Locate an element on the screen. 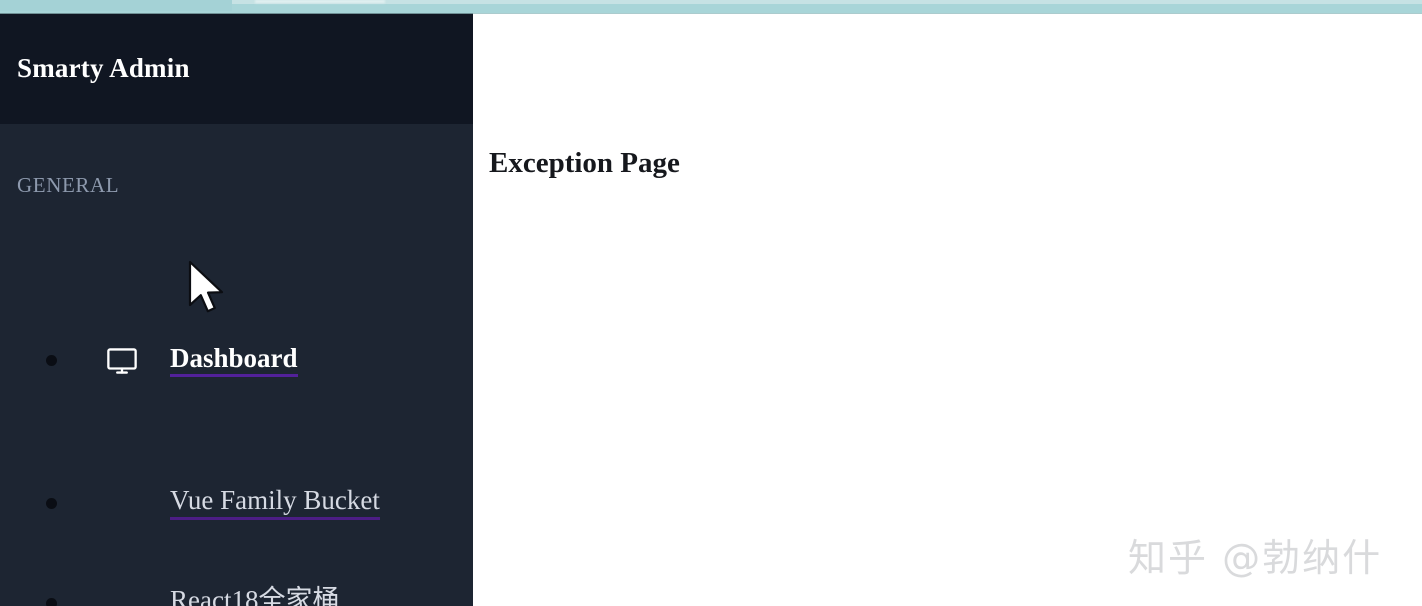  browser-chrome-tab-strip is located at coordinates (827, 2).